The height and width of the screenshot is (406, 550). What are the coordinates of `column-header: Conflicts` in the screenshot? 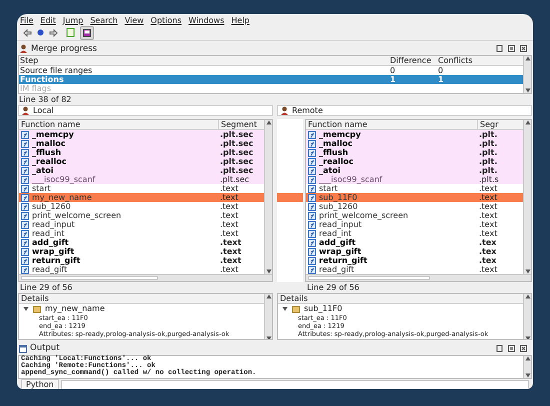 It's located at (480, 61).